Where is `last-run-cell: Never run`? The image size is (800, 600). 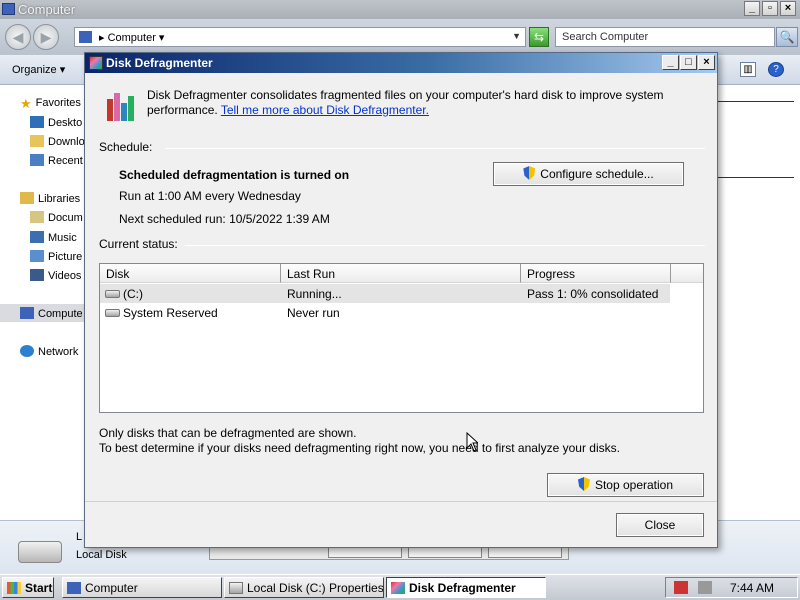 last-run-cell: Never run is located at coordinates (313, 313).